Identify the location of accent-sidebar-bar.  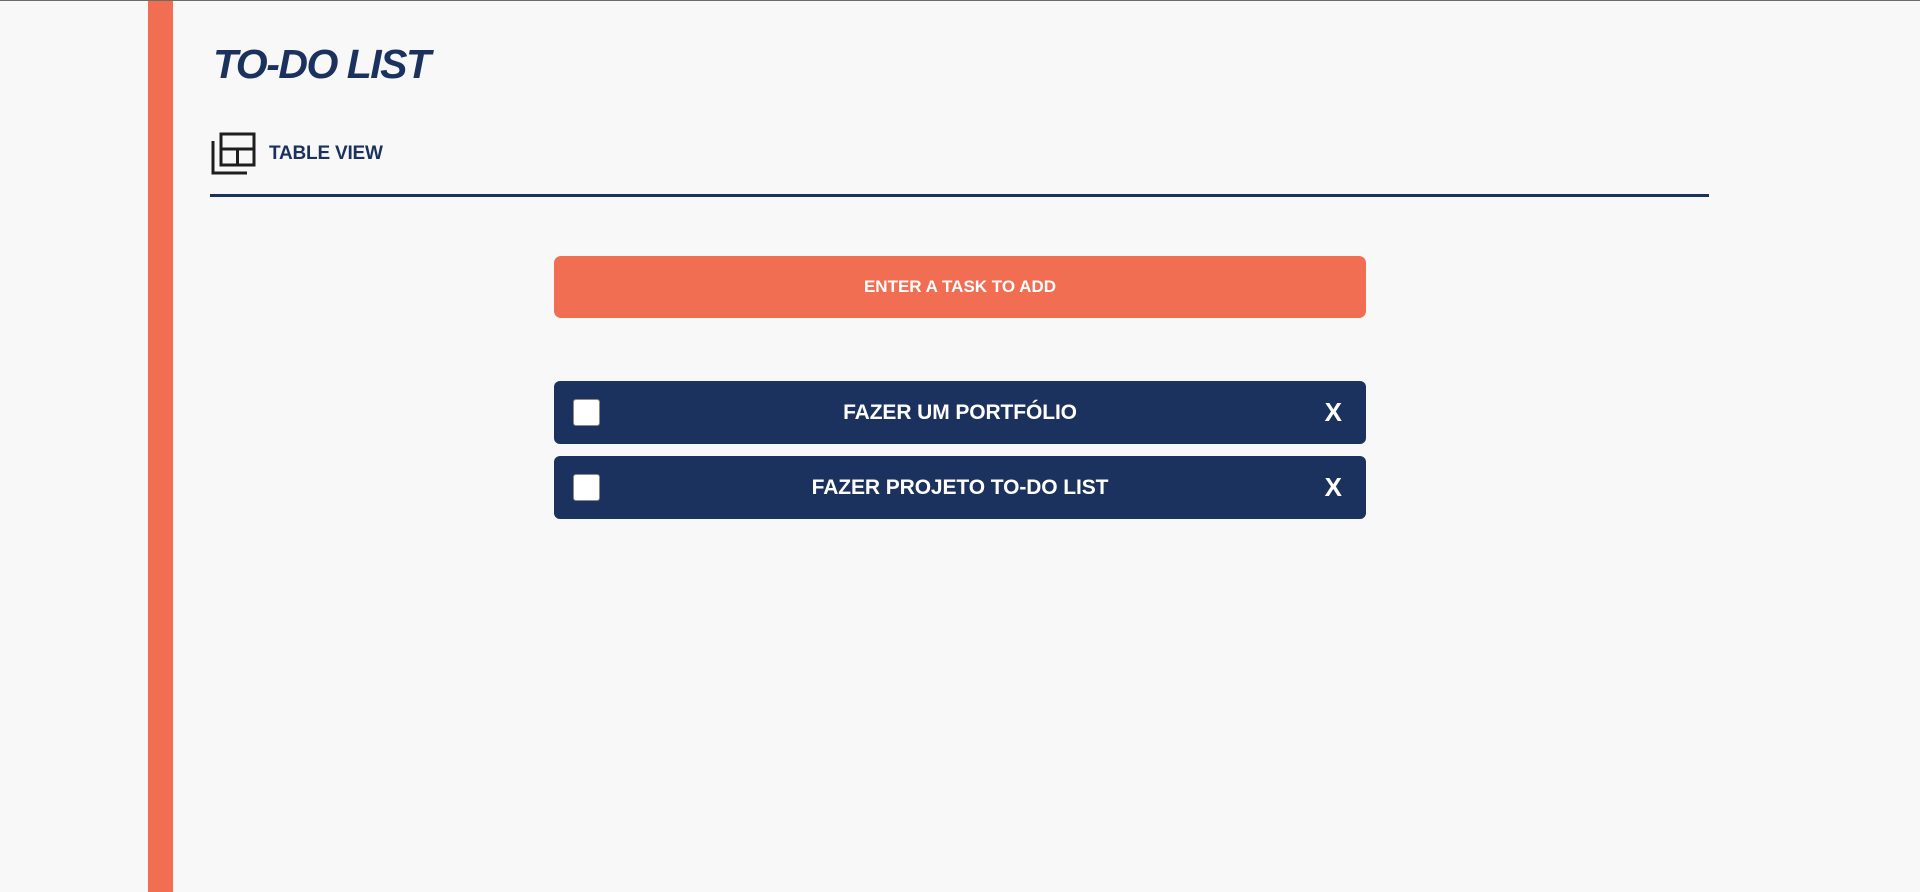
(160, 446).